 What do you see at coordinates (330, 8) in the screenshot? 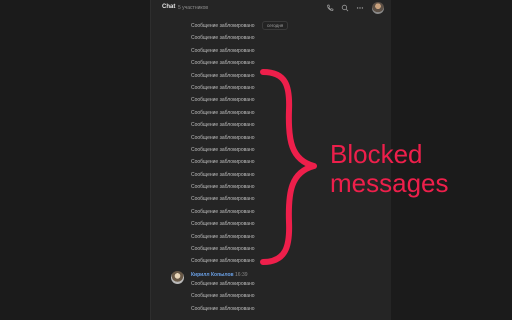
I see `phone-icon` at bounding box center [330, 8].